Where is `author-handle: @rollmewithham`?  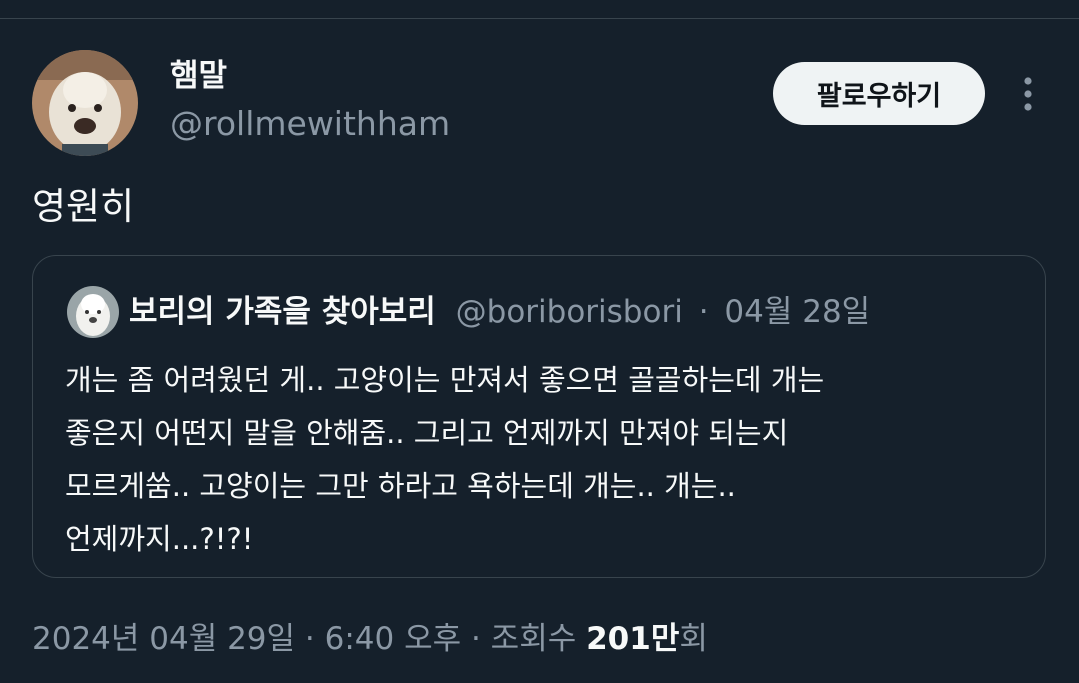
author-handle: @rollmewithham is located at coordinates (310, 124).